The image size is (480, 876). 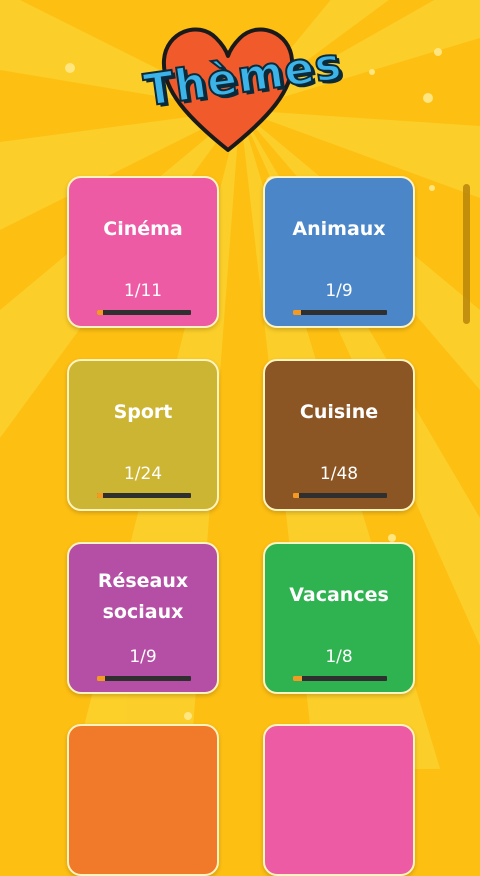 I want to click on theme-progress-text: 1/24, so click(x=143, y=474).